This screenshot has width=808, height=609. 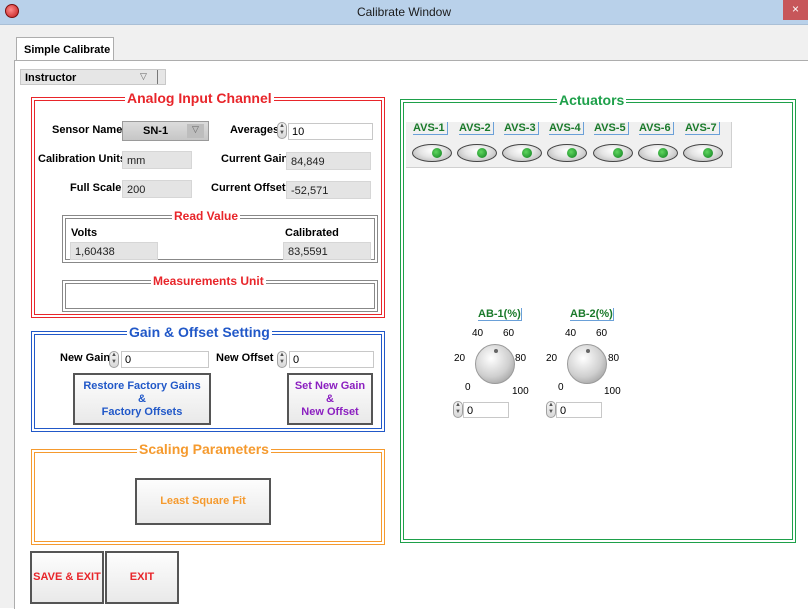 What do you see at coordinates (93, 77) in the screenshot?
I see `user-select: Instructor ▽` at bounding box center [93, 77].